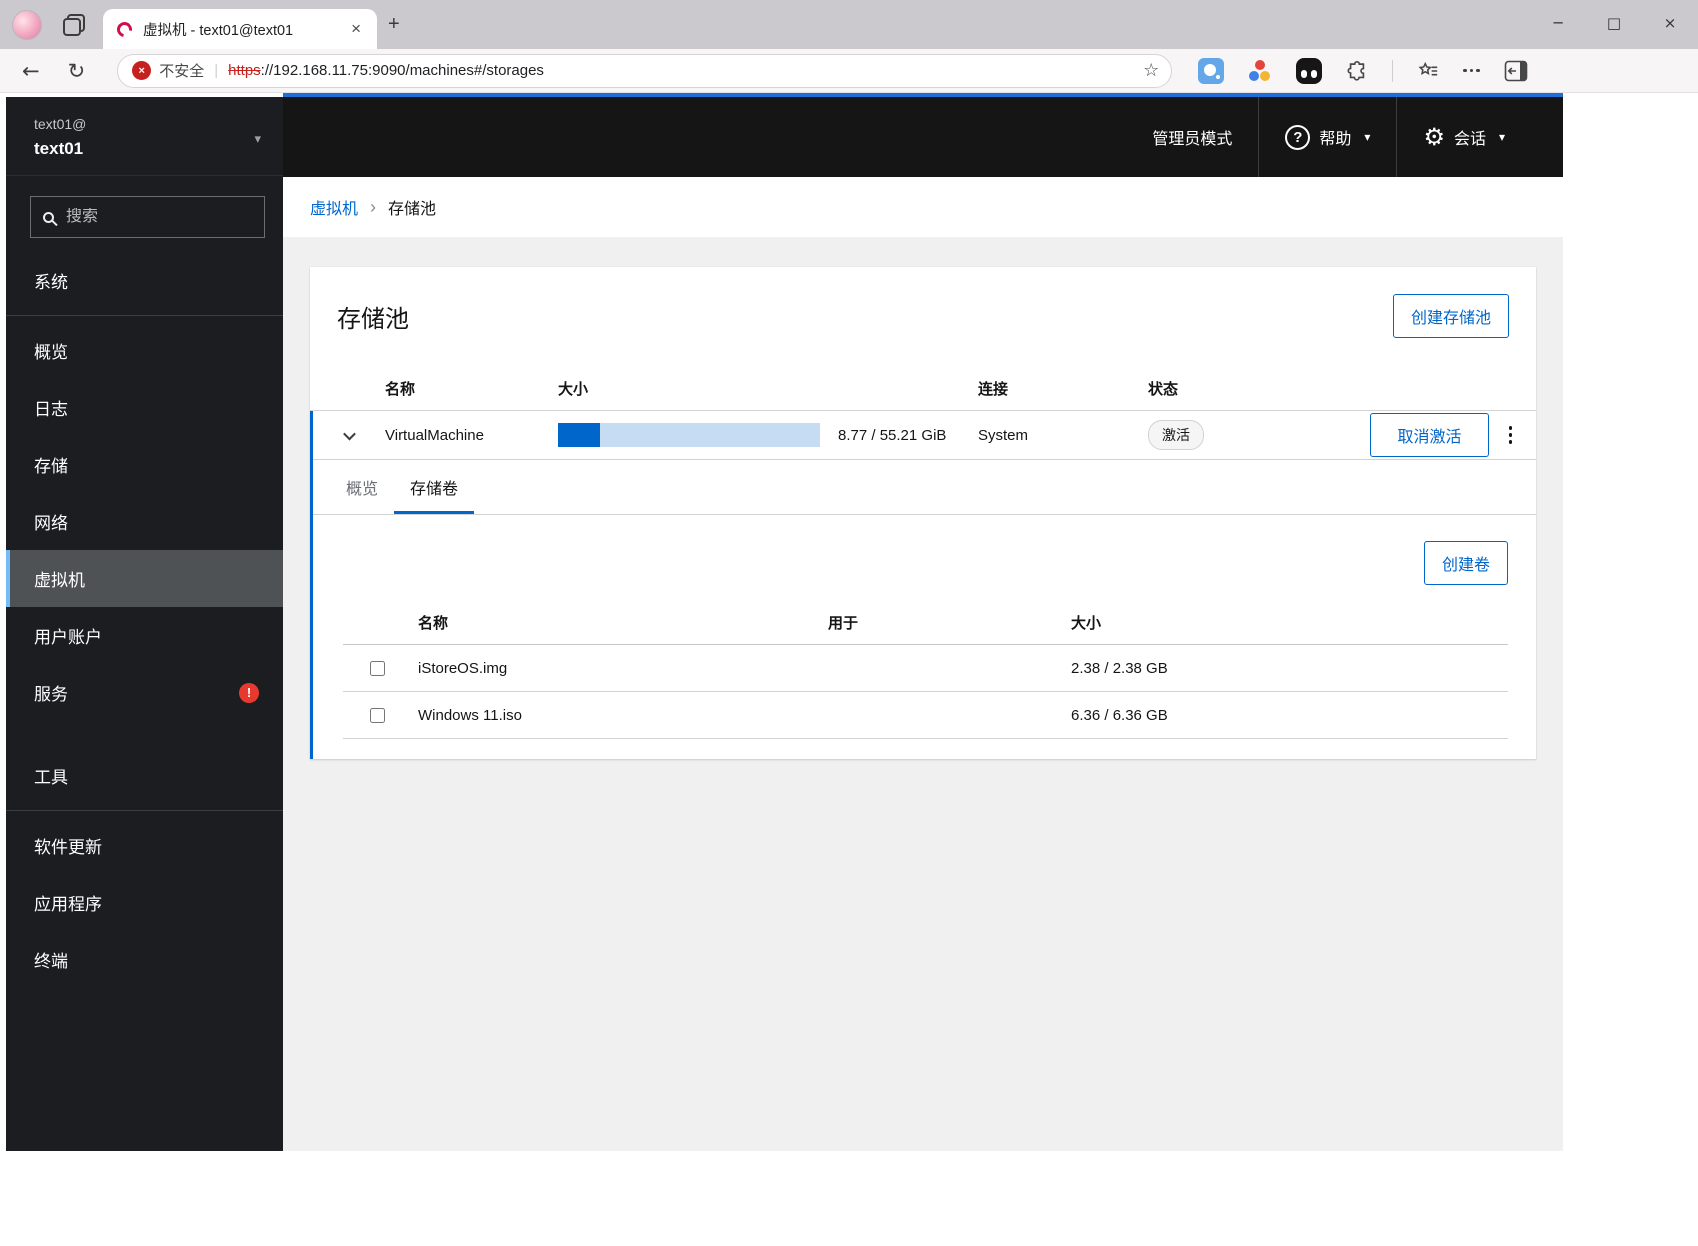 The width and height of the screenshot is (1698, 1246). I want to click on extensions-puzzle-icon, so click(1357, 71).